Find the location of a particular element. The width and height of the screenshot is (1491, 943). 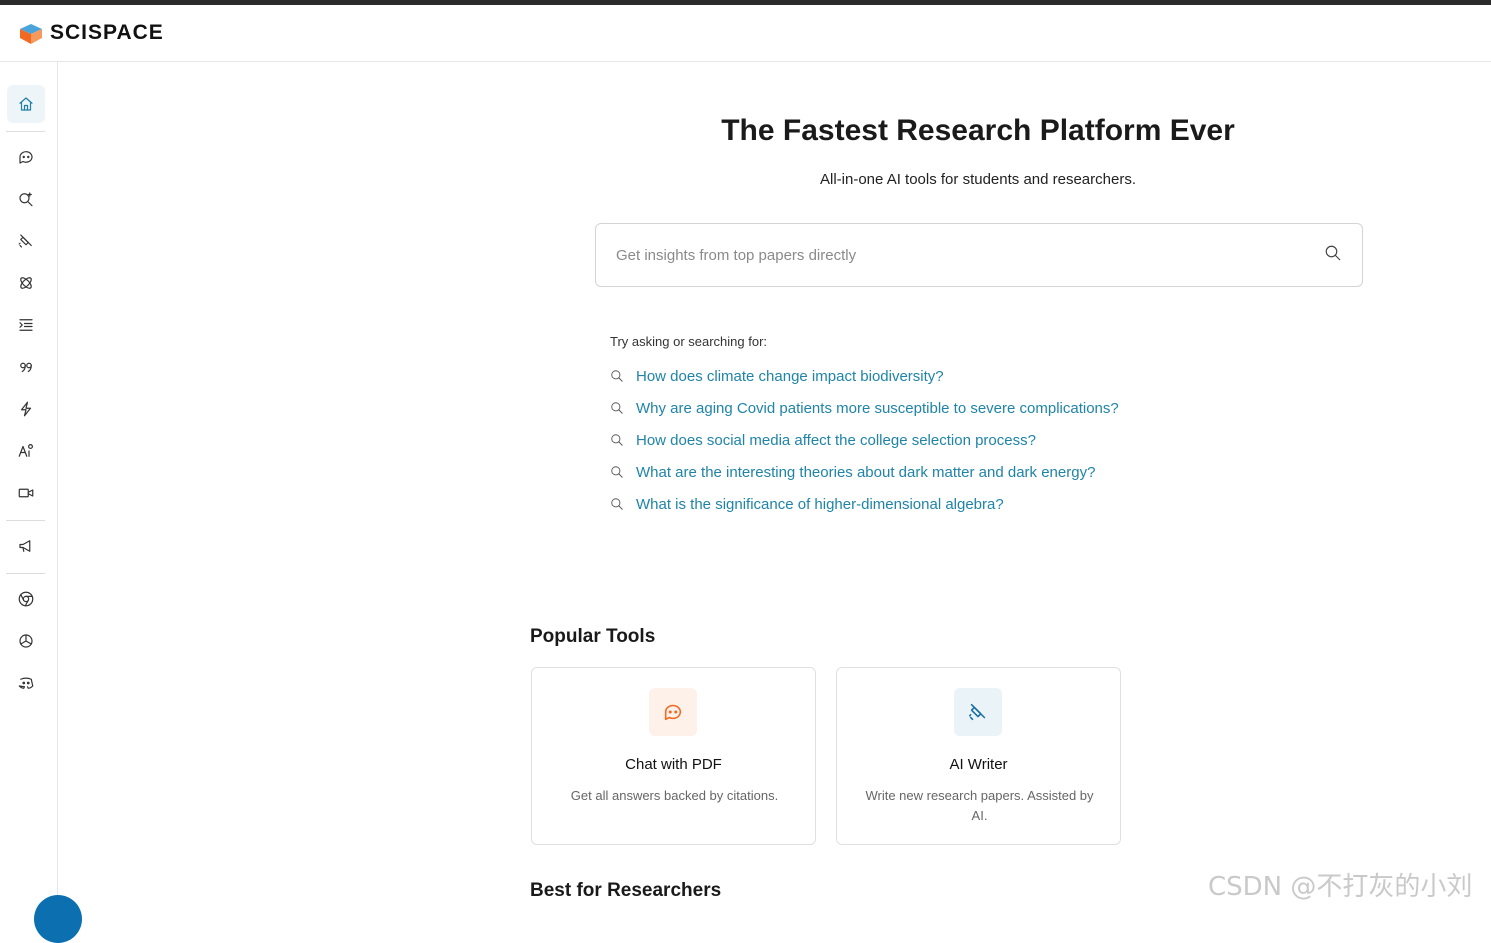

tool-description: Get all answers backed by citations. is located at coordinates (674, 795).